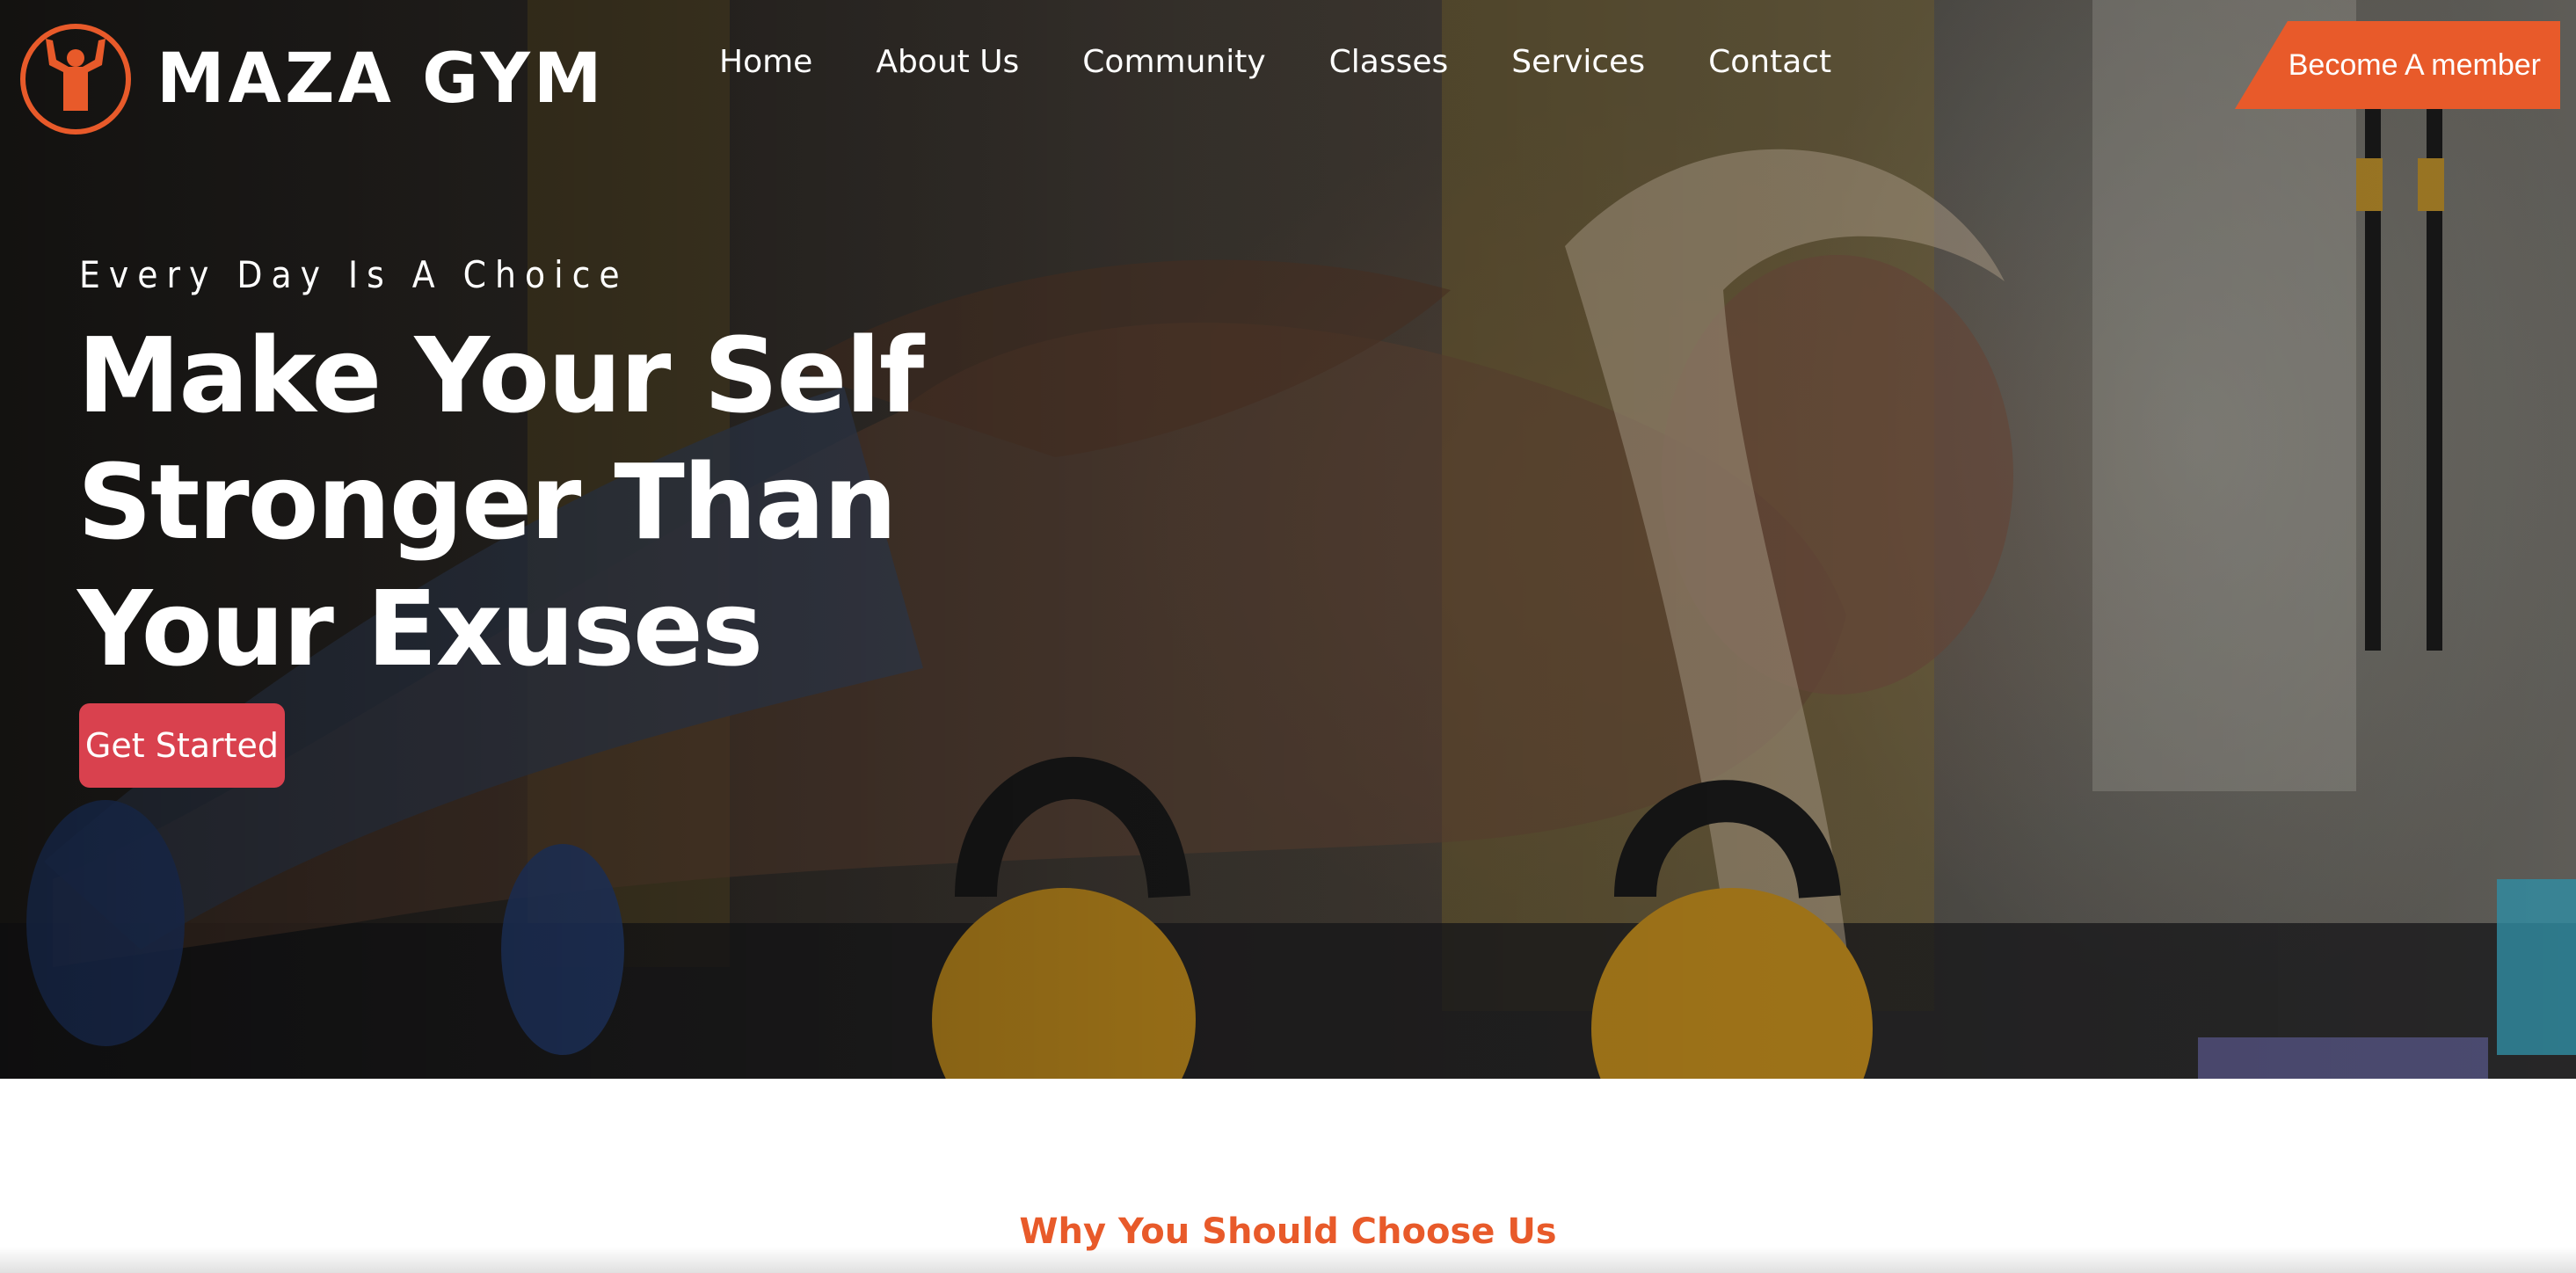  What do you see at coordinates (381, 79) in the screenshot?
I see `brand-name: MAZA GYM` at bounding box center [381, 79].